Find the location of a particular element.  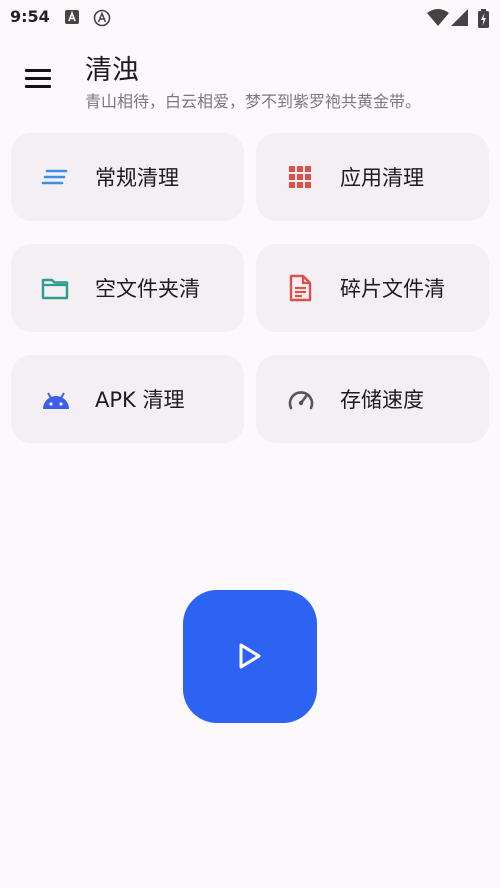

general-clean-label: 常规清理 is located at coordinates (137, 178).